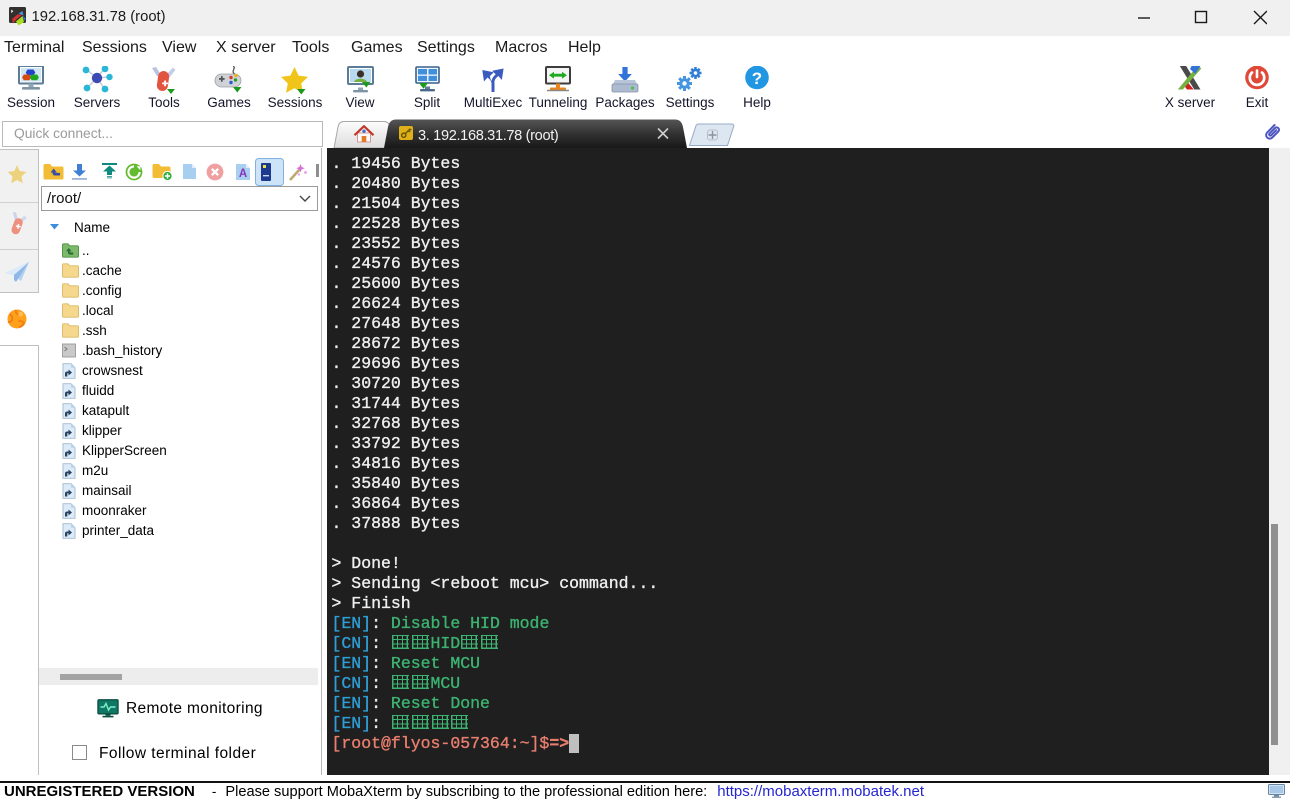 The height and width of the screenshot is (800, 1290). I want to click on svg-text: 3. 192.168.31.78 (root), so click(488, 136).